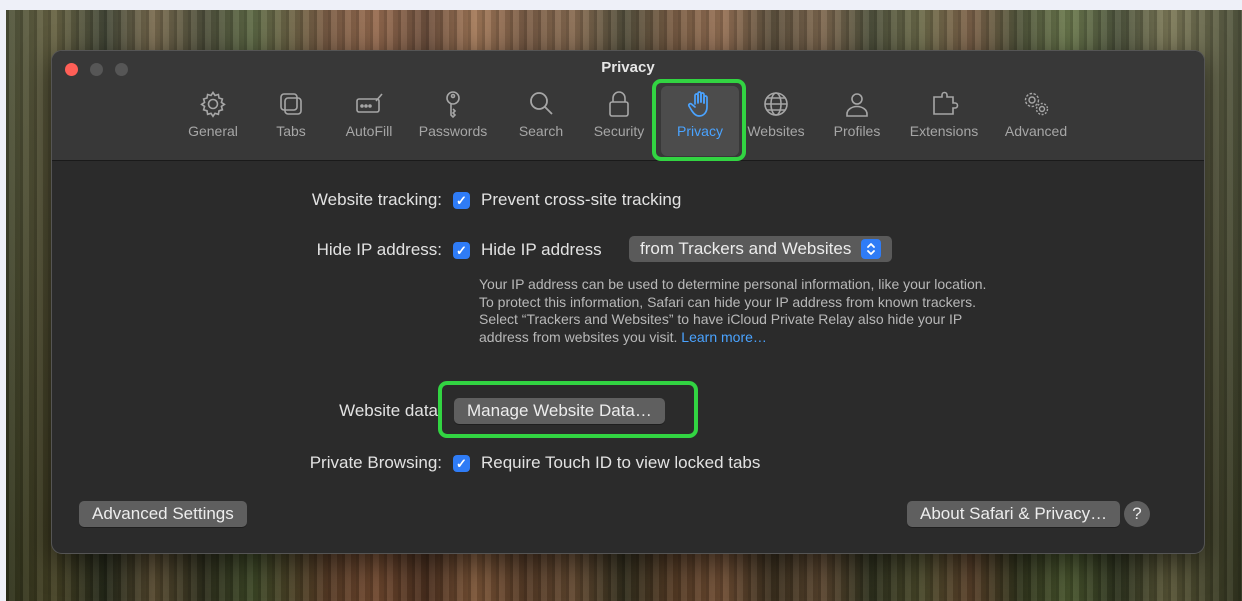 This screenshot has width=1242, height=601. I want to click on private-browsing-label: Private Browsing:, so click(375, 462).